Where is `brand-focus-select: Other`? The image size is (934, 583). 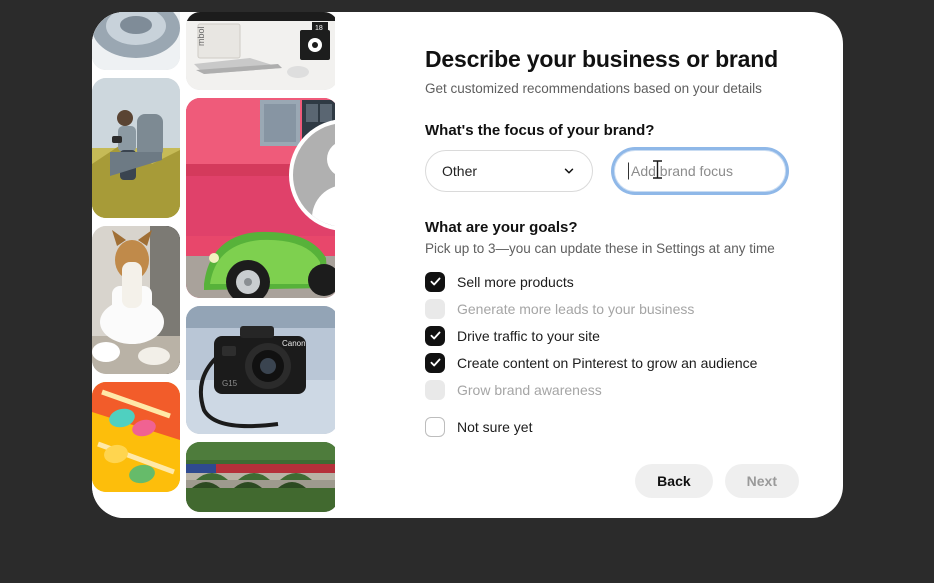 brand-focus-select: Other is located at coordinates (509, 171).